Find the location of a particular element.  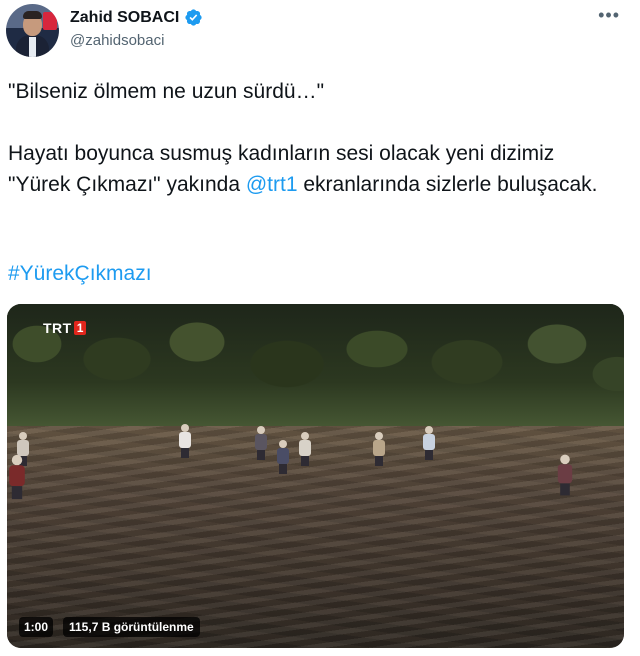

author-name-row: Zahid SOBACI is located at coordinates (136, 17).